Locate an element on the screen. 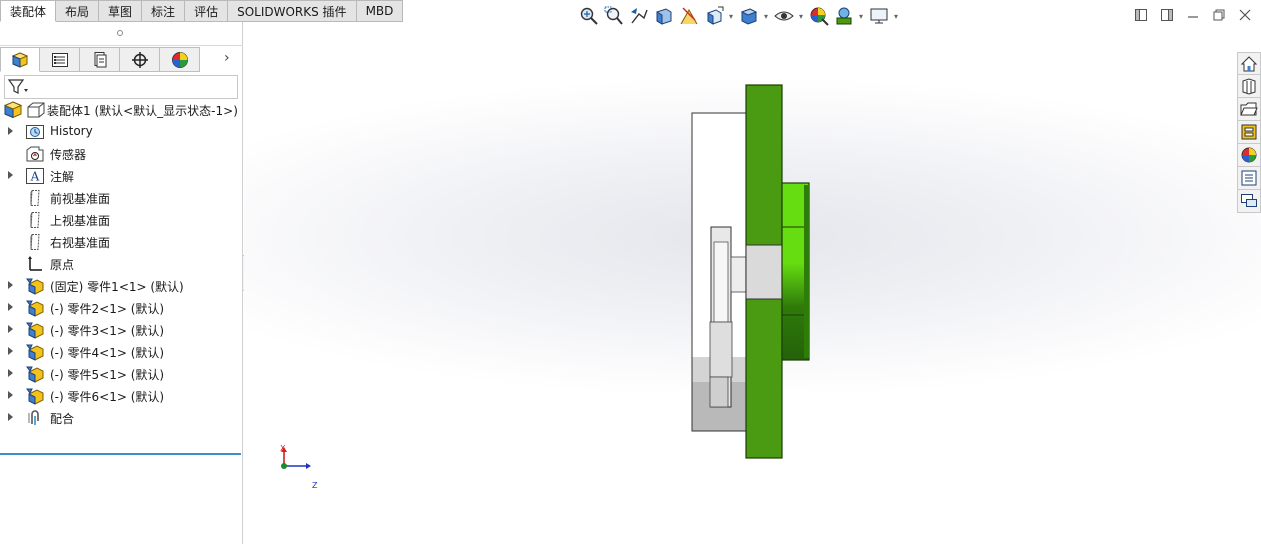 The height and width of the screenshot is (544, 1261). tree-item-part3: (-) 零件3<1> (默认) is located at coordinates (121, 330).